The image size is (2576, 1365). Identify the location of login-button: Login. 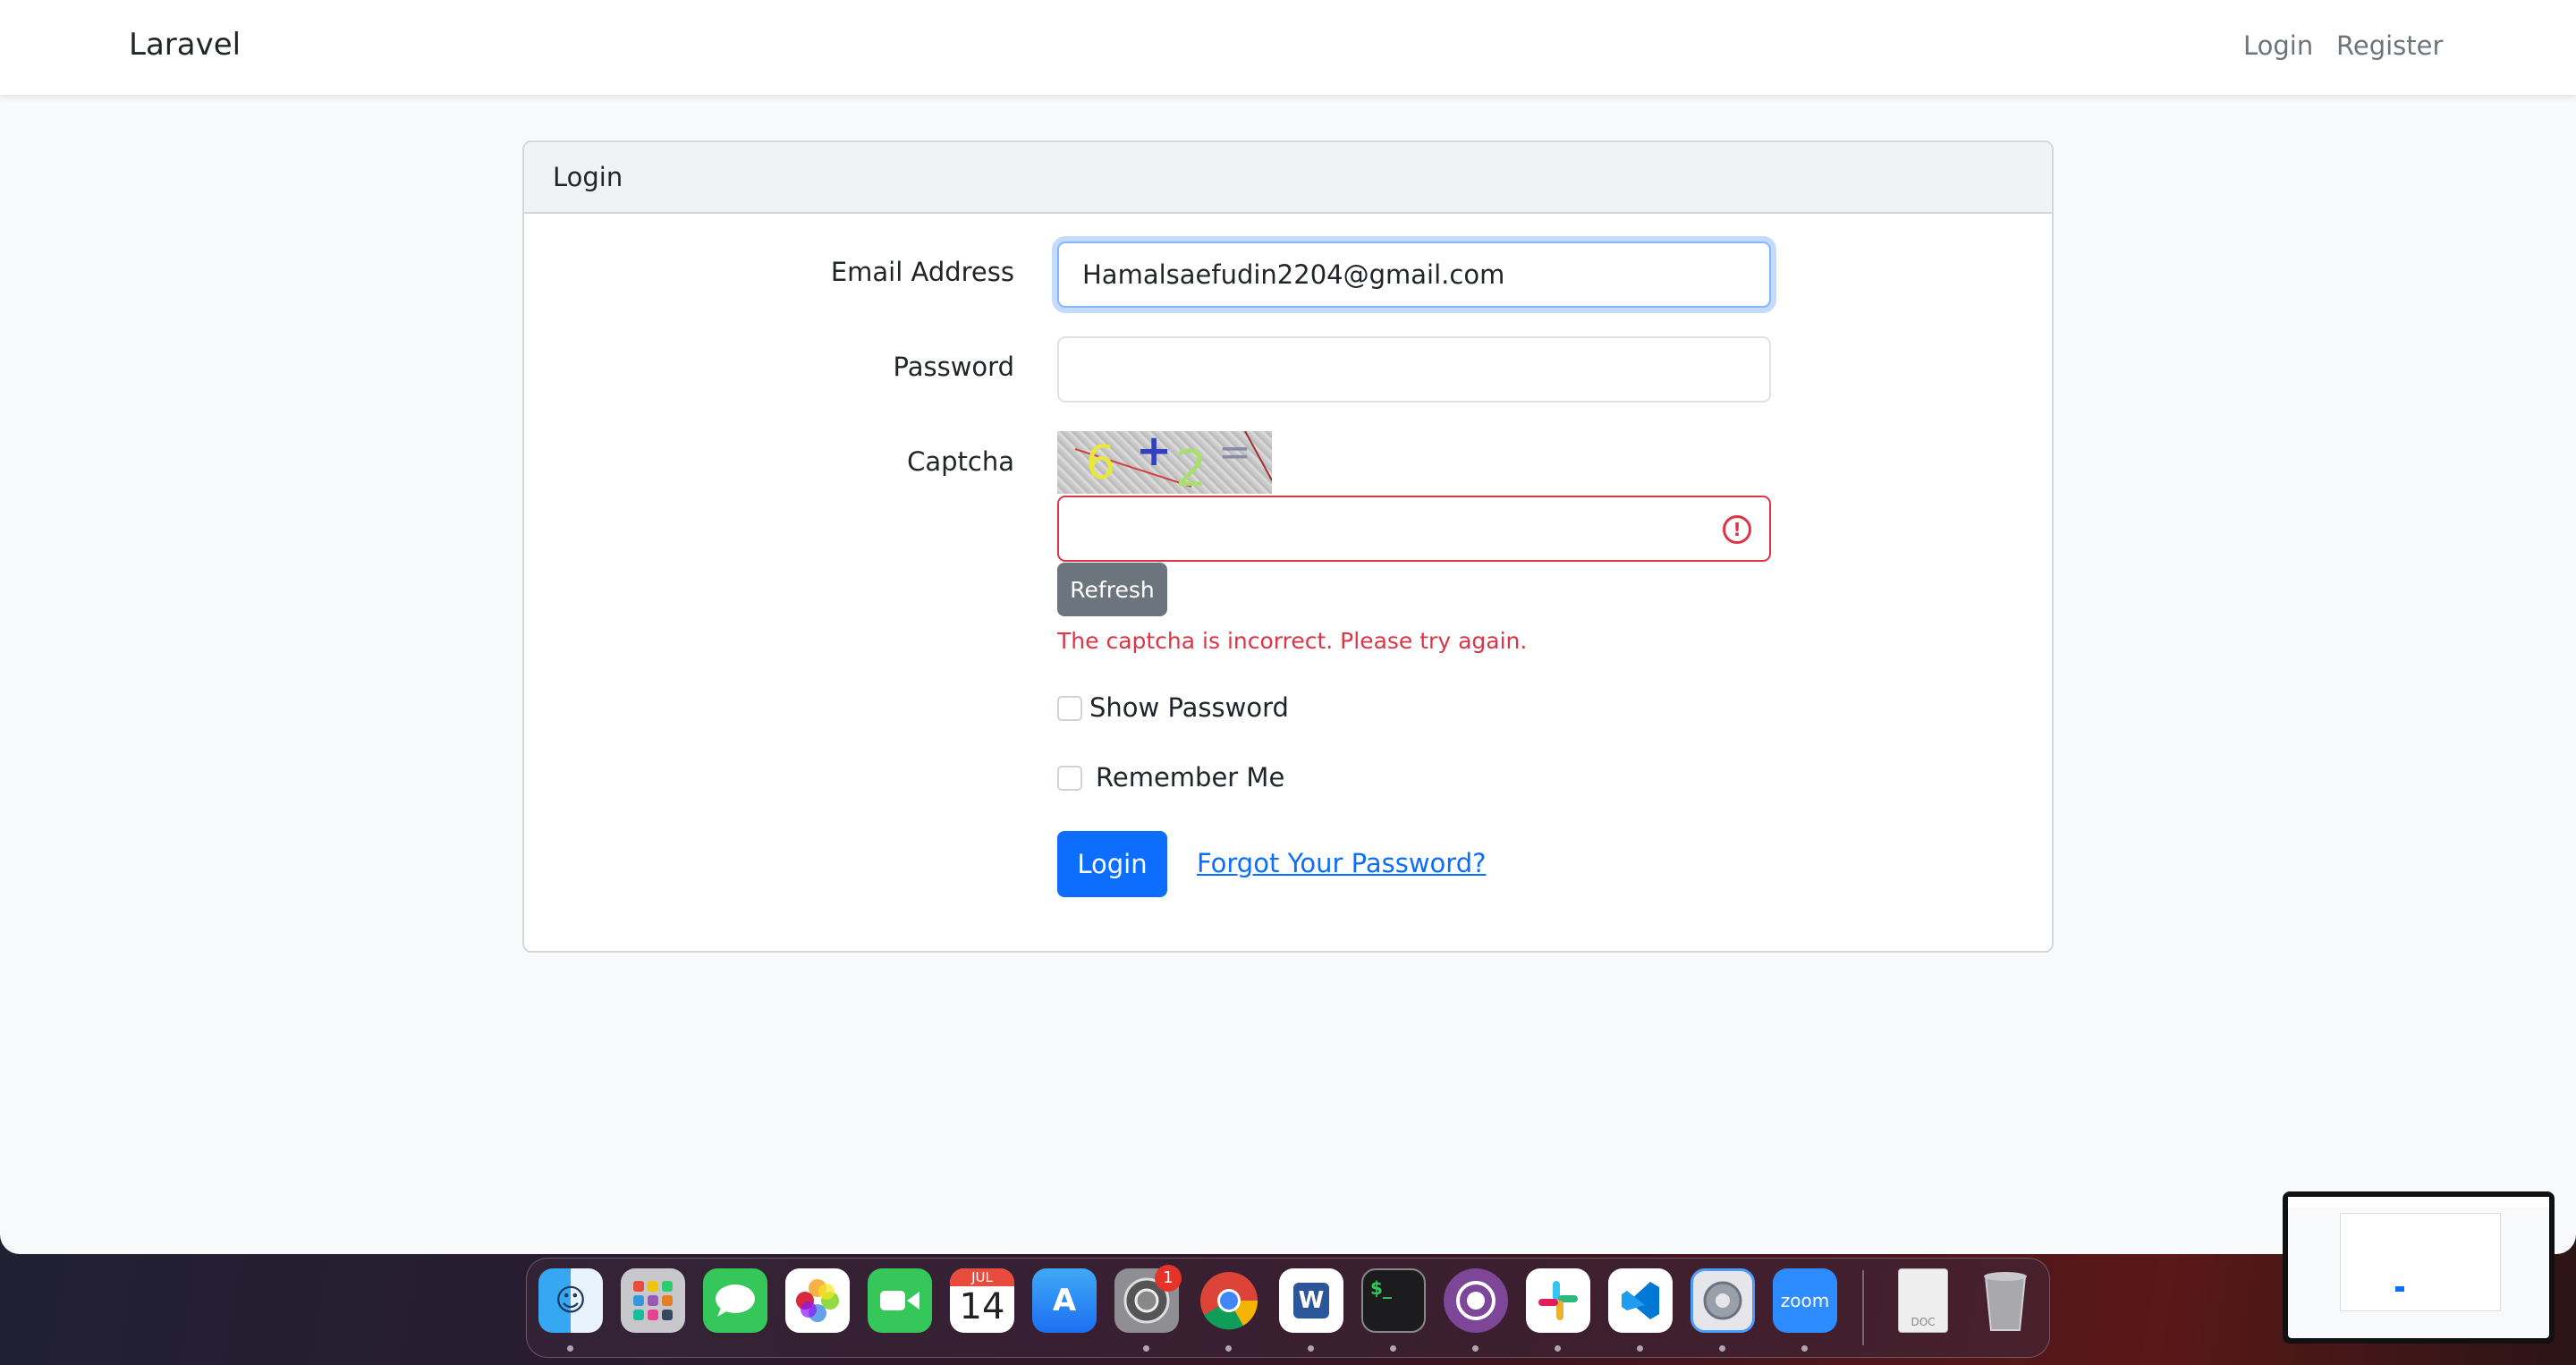
(1112, 864).